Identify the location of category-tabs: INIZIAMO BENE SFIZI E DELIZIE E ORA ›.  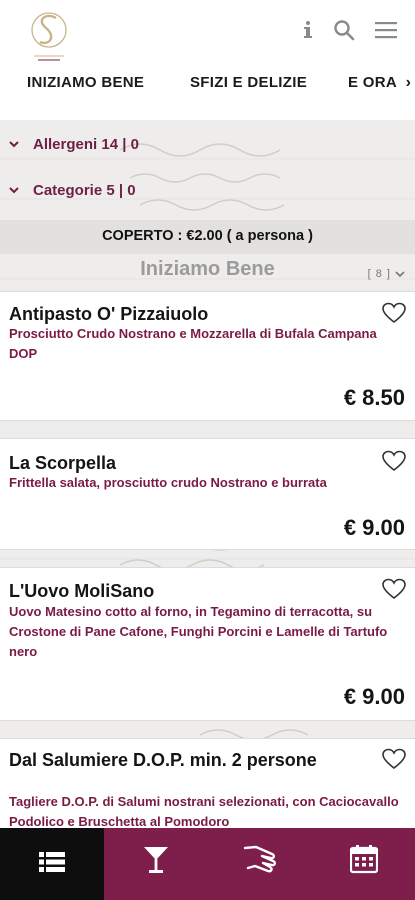
(207, 83).